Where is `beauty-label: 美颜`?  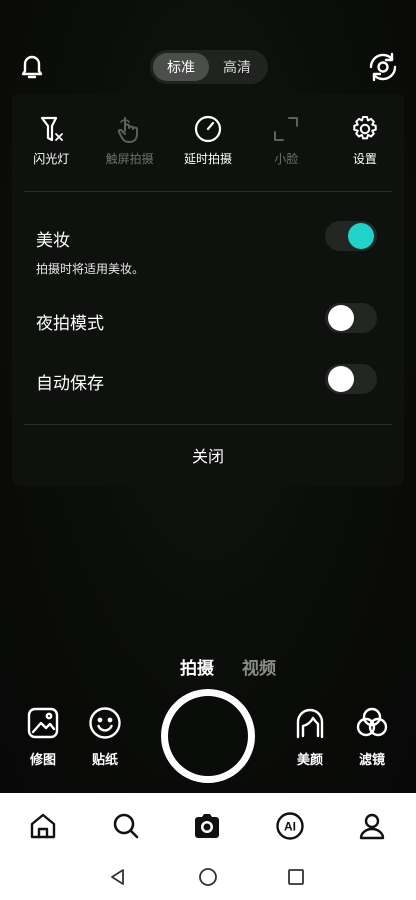 beauty-label: 美颜 is located at coordinates (309, 759).